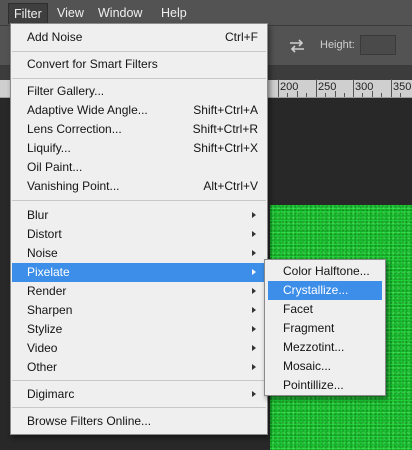 Image resolution: width=412 pixels, height=450 pixels. I want to click on menu-item-label: Digimarc, so click(51, 394).